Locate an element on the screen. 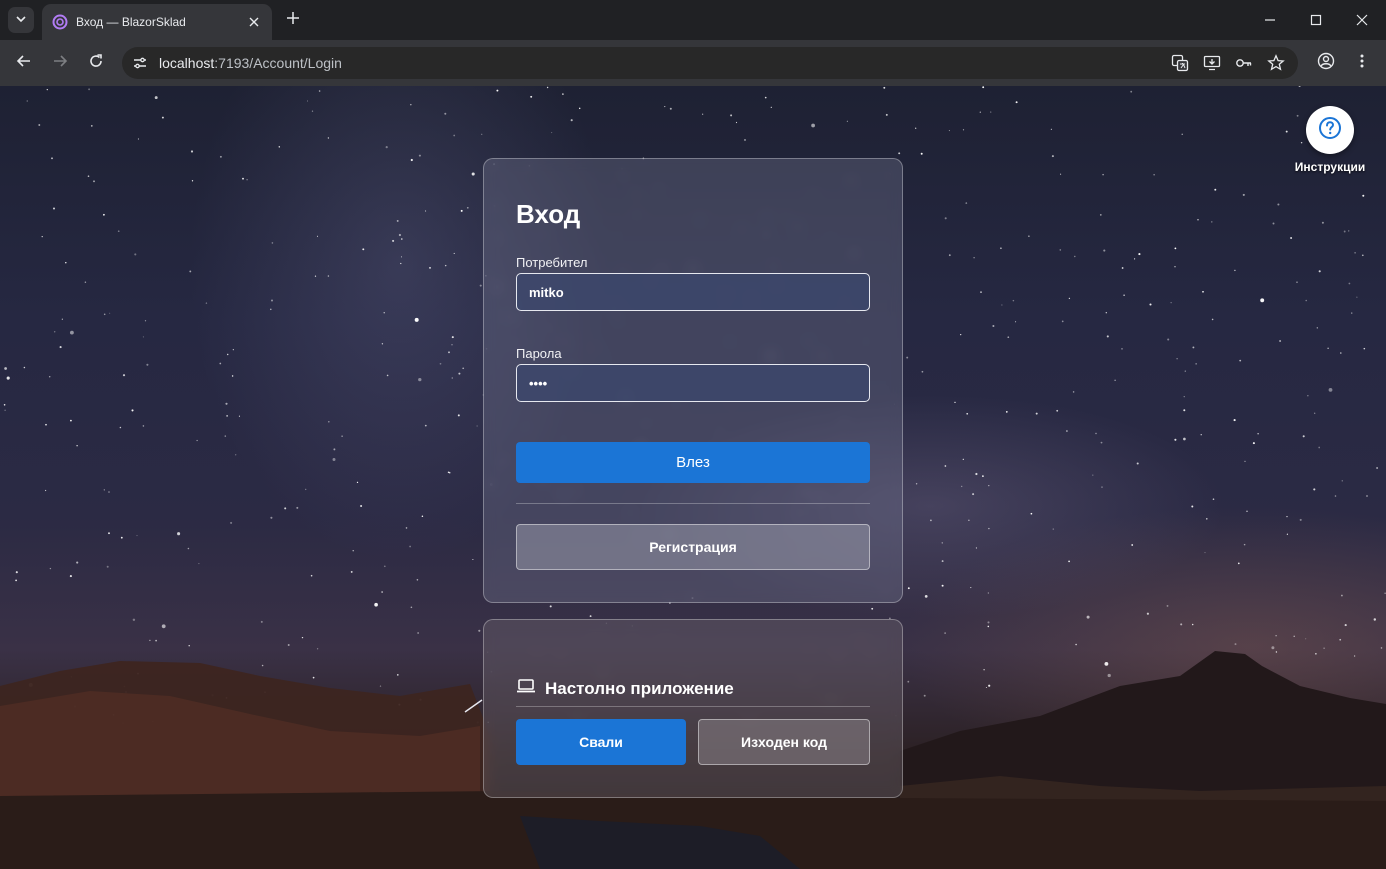  reload-icon is located at coordinates (96, 63).